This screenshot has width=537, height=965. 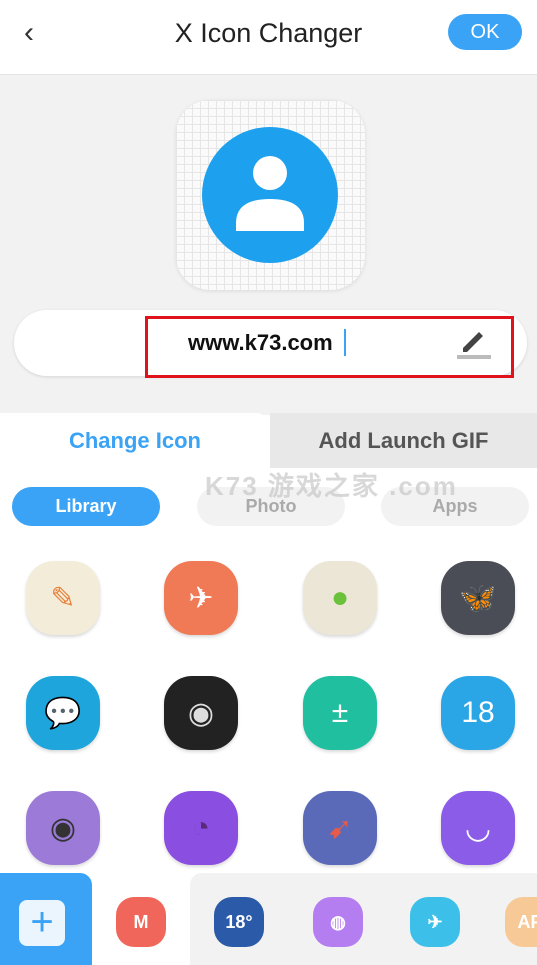 What do you see at coordinates (403, 440) in the screenshot?
I see `tab-add-launch-gif: Add Launch GIF` at bounding box center [403, 440].